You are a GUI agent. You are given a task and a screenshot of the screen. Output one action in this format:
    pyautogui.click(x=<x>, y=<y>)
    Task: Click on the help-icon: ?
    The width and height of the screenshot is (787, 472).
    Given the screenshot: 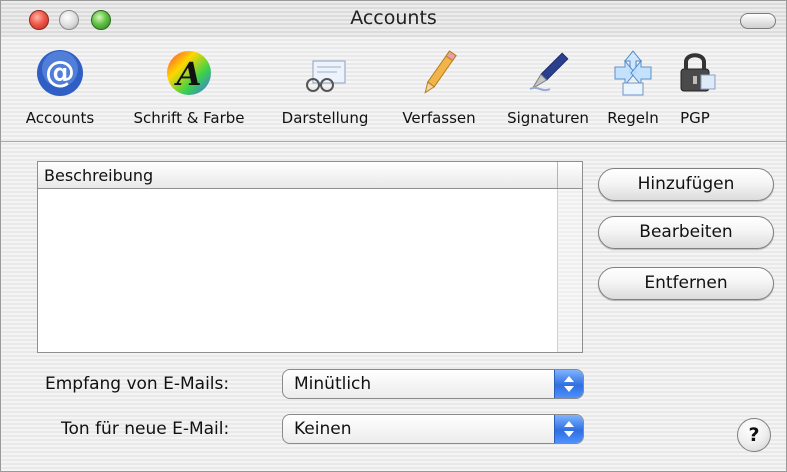 What is the action you would take?
    pyautogui.click(x=754, y=435)
    